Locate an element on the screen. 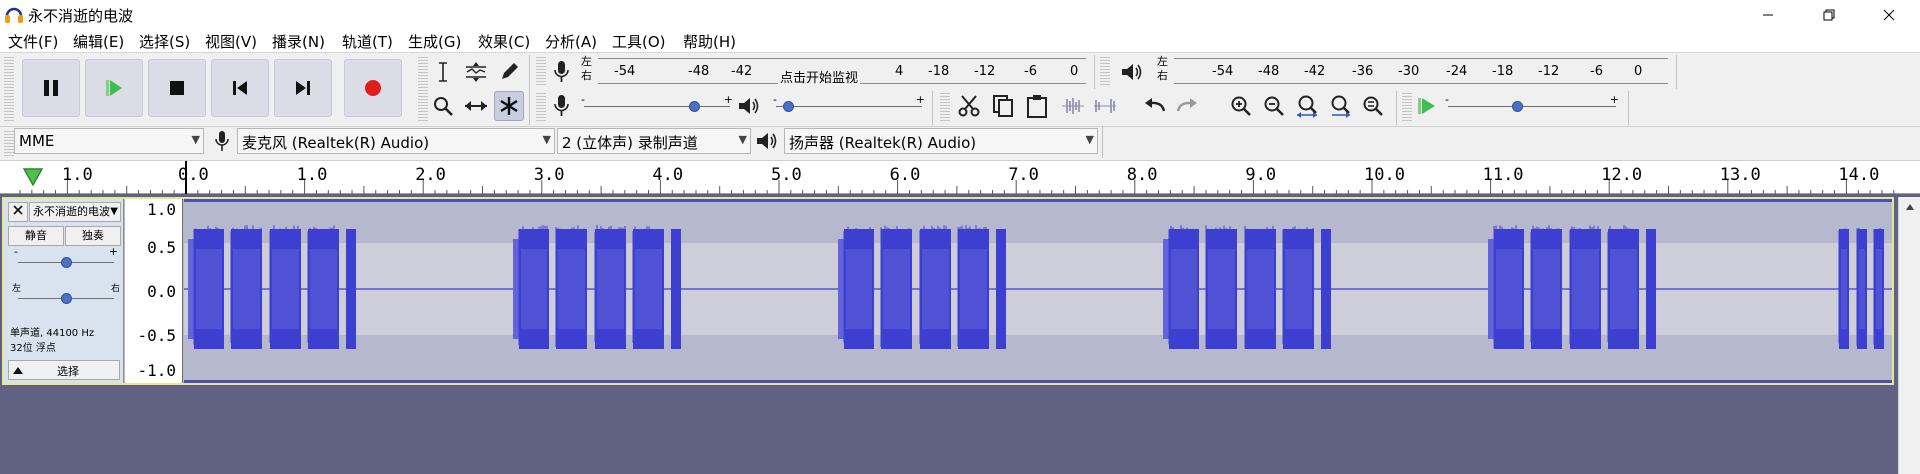  slider-track is located at coordinates (849, 106).